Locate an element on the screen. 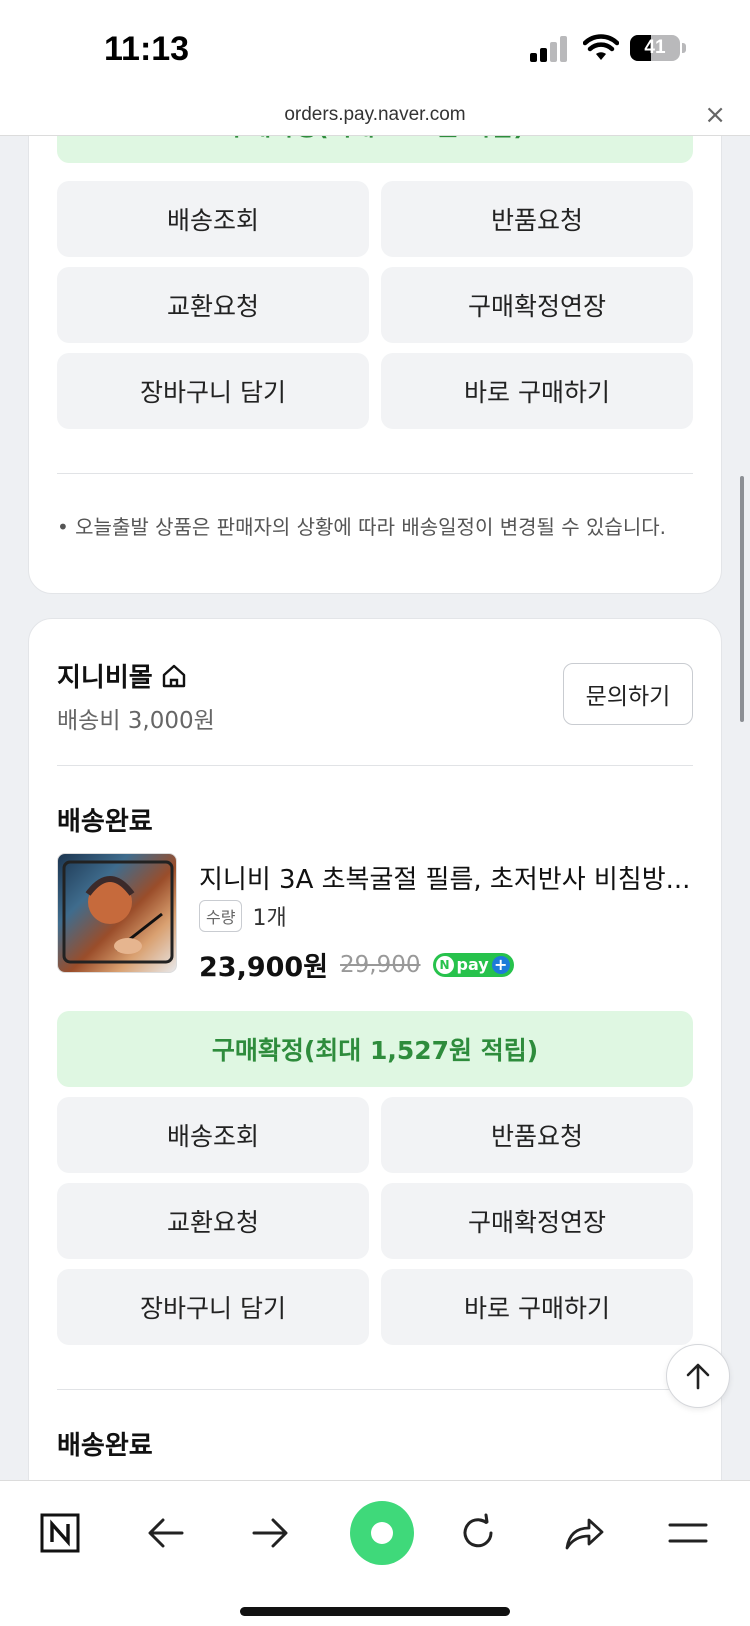 The width and height of the screenshot is (750, 1626). forward-arrow-icon is located at coordinates (270, 1533).